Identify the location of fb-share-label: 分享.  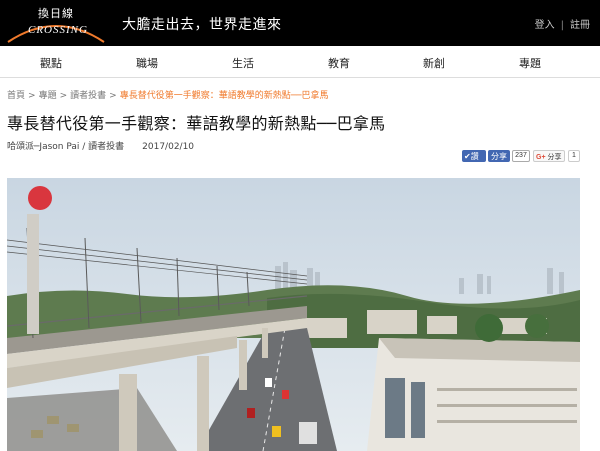
(499, 156).